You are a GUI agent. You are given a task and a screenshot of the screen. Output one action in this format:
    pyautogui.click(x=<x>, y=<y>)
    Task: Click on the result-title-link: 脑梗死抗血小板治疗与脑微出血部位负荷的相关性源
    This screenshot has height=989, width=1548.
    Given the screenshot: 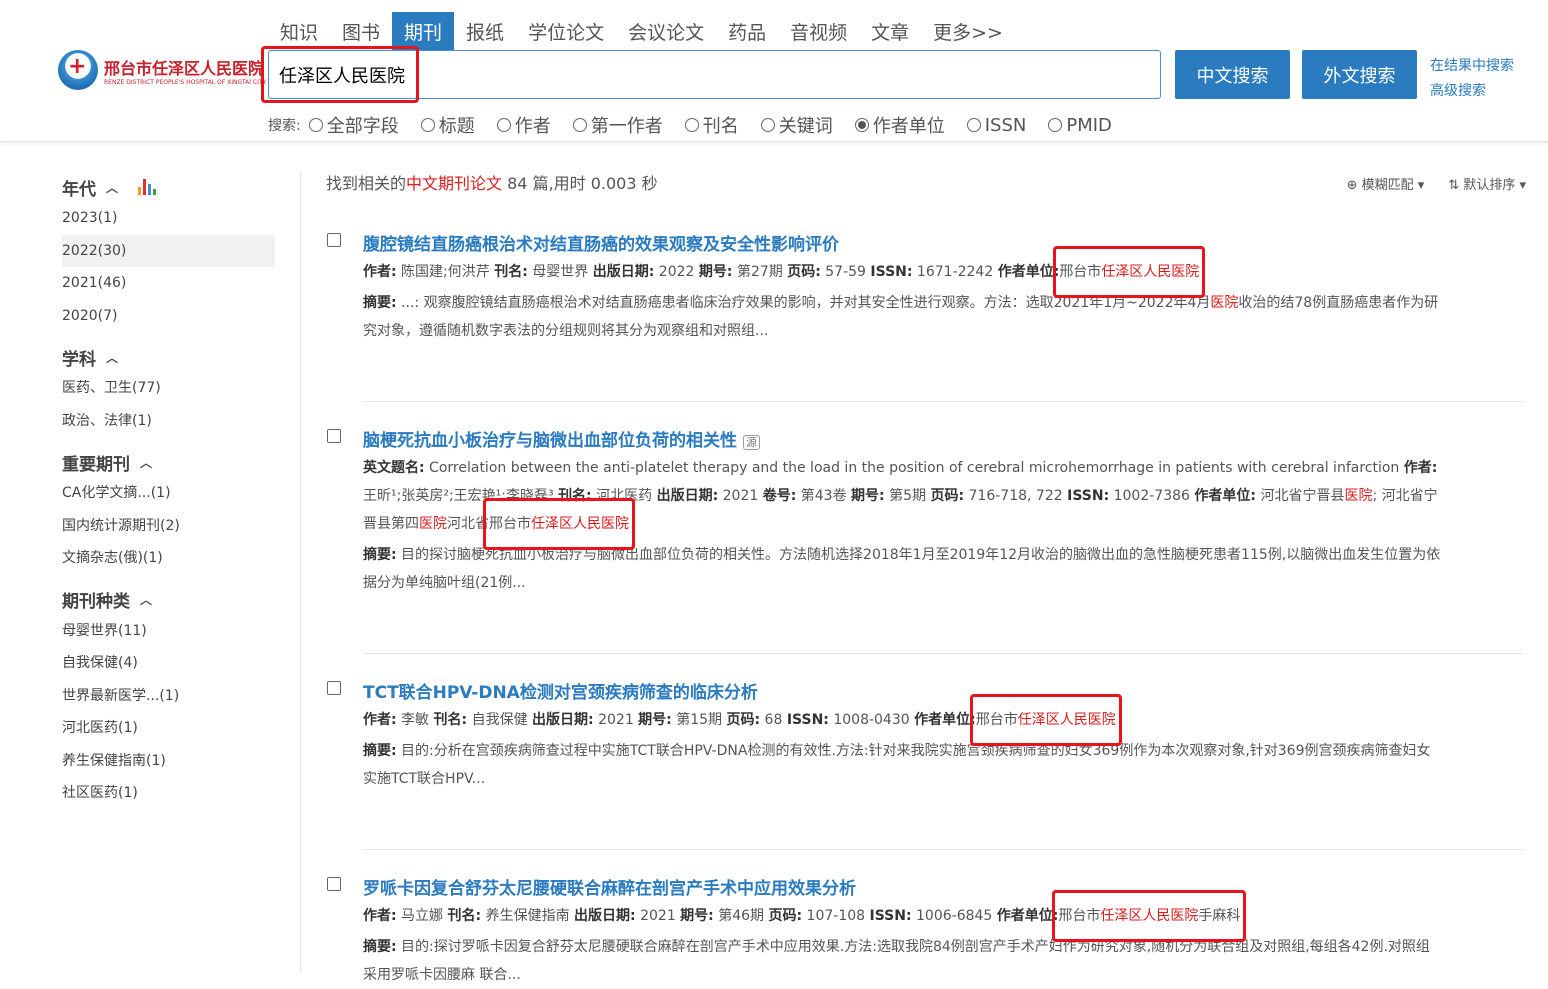 What is the action you would take?
    pyautogui.click(x=561, y=438)
    